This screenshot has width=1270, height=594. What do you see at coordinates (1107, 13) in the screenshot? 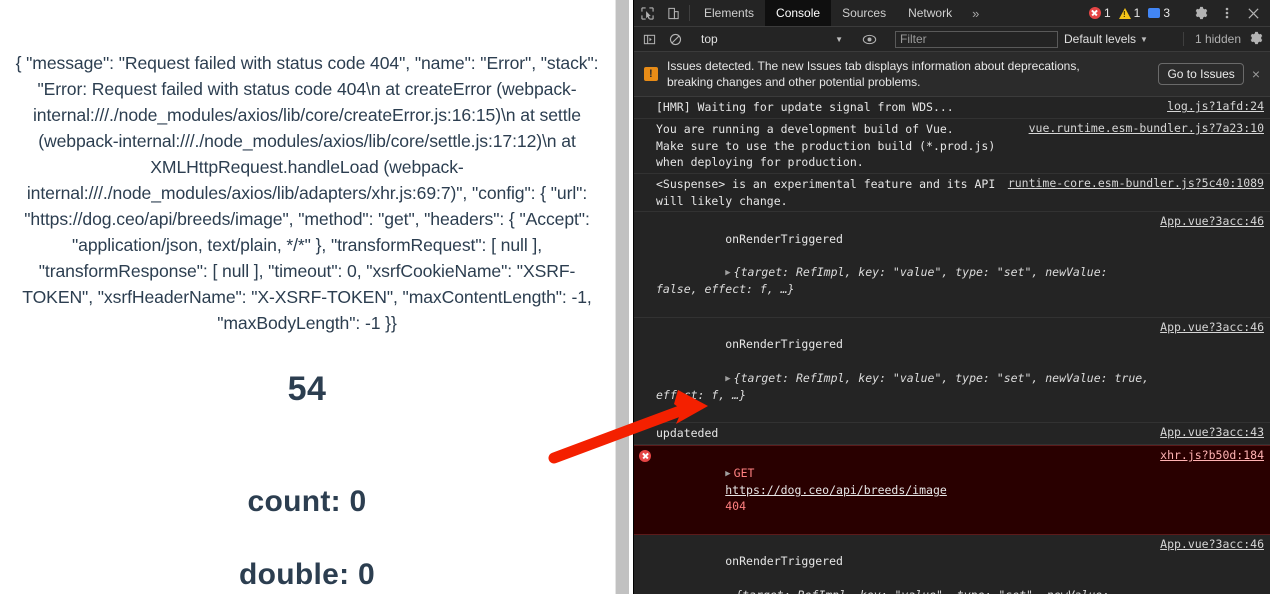
I see `error-count: 1` at bounding box center [1107, 13].